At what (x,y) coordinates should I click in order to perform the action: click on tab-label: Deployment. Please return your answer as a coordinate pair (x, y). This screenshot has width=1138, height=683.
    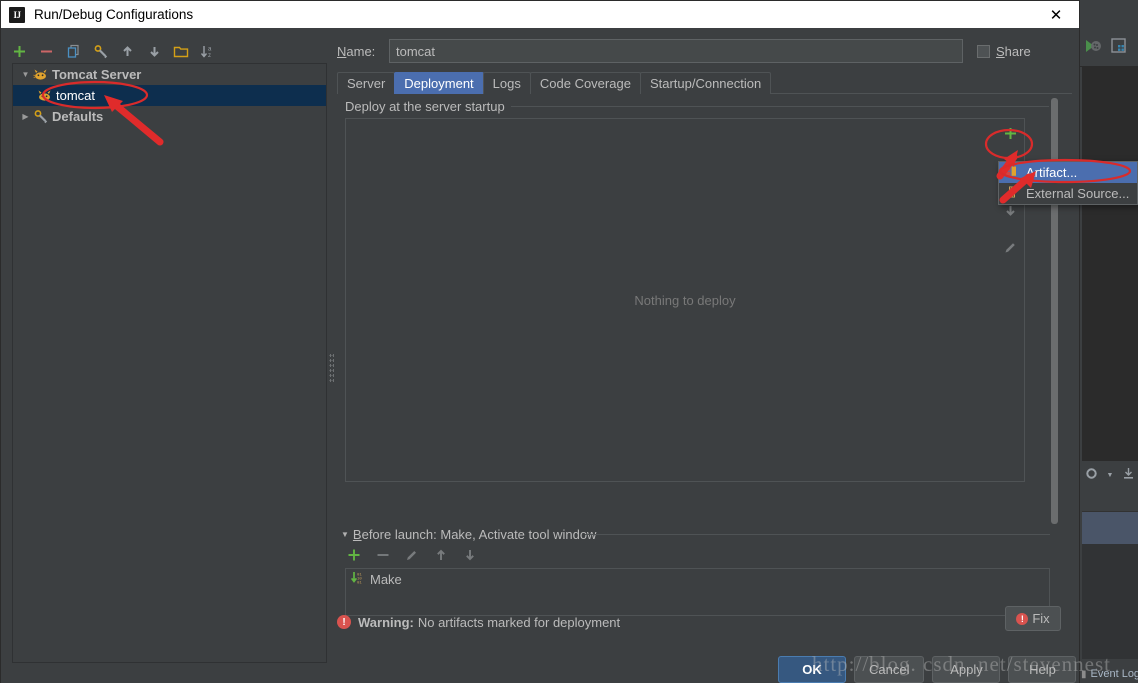
    Looking at the image, I should click on (439, 83).